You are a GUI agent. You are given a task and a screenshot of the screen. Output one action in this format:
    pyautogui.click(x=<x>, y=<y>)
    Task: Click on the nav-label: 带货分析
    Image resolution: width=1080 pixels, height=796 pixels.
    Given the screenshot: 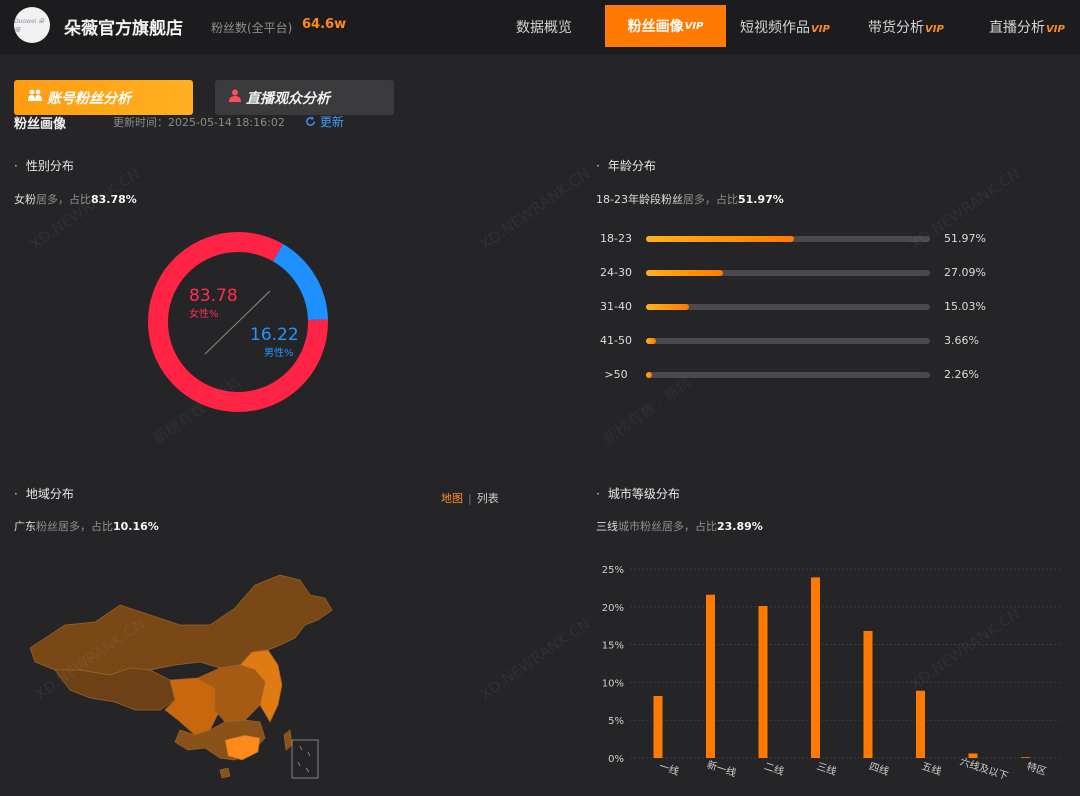 What is the action you would take?
    pyautogui.click(x=896, y=28)
    